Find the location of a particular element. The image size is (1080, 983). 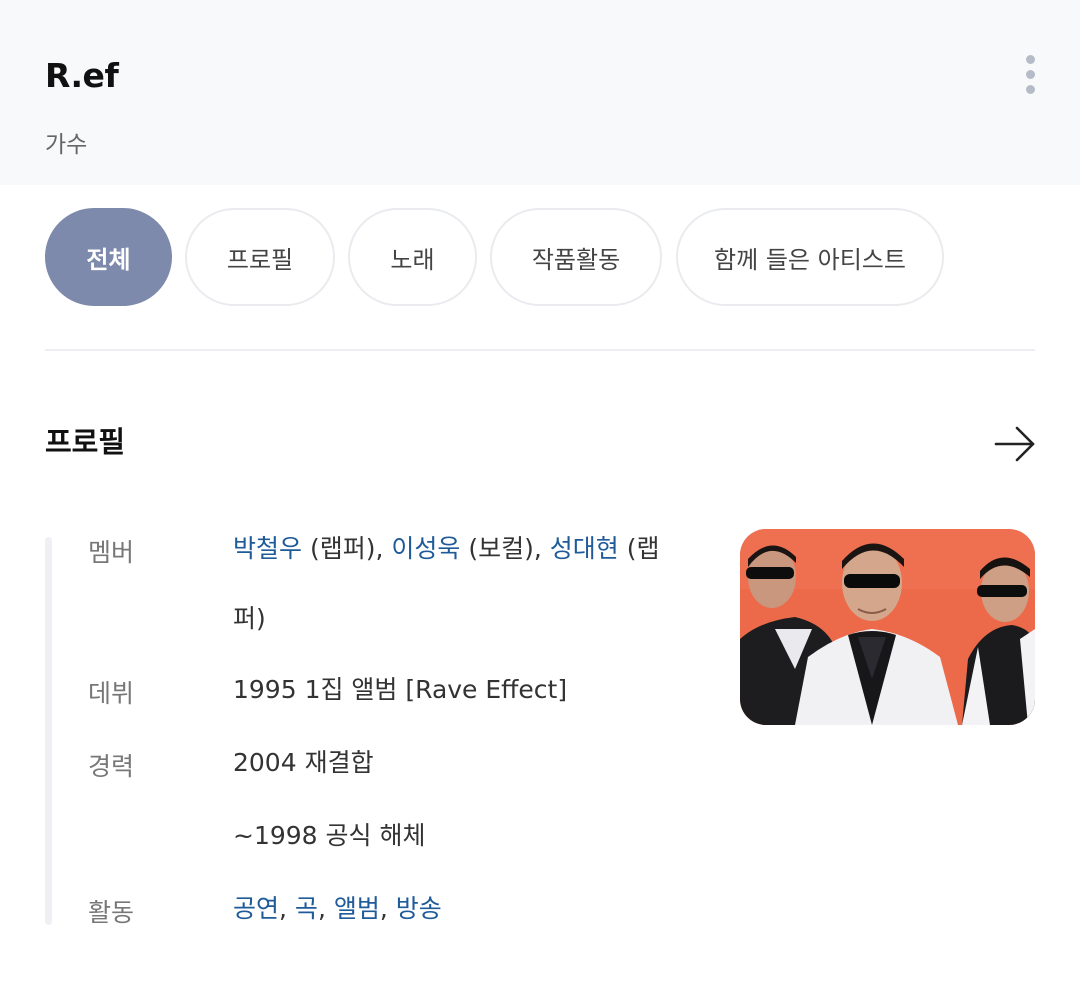

artist-name: R.ef is located at coordinates (82, 75).